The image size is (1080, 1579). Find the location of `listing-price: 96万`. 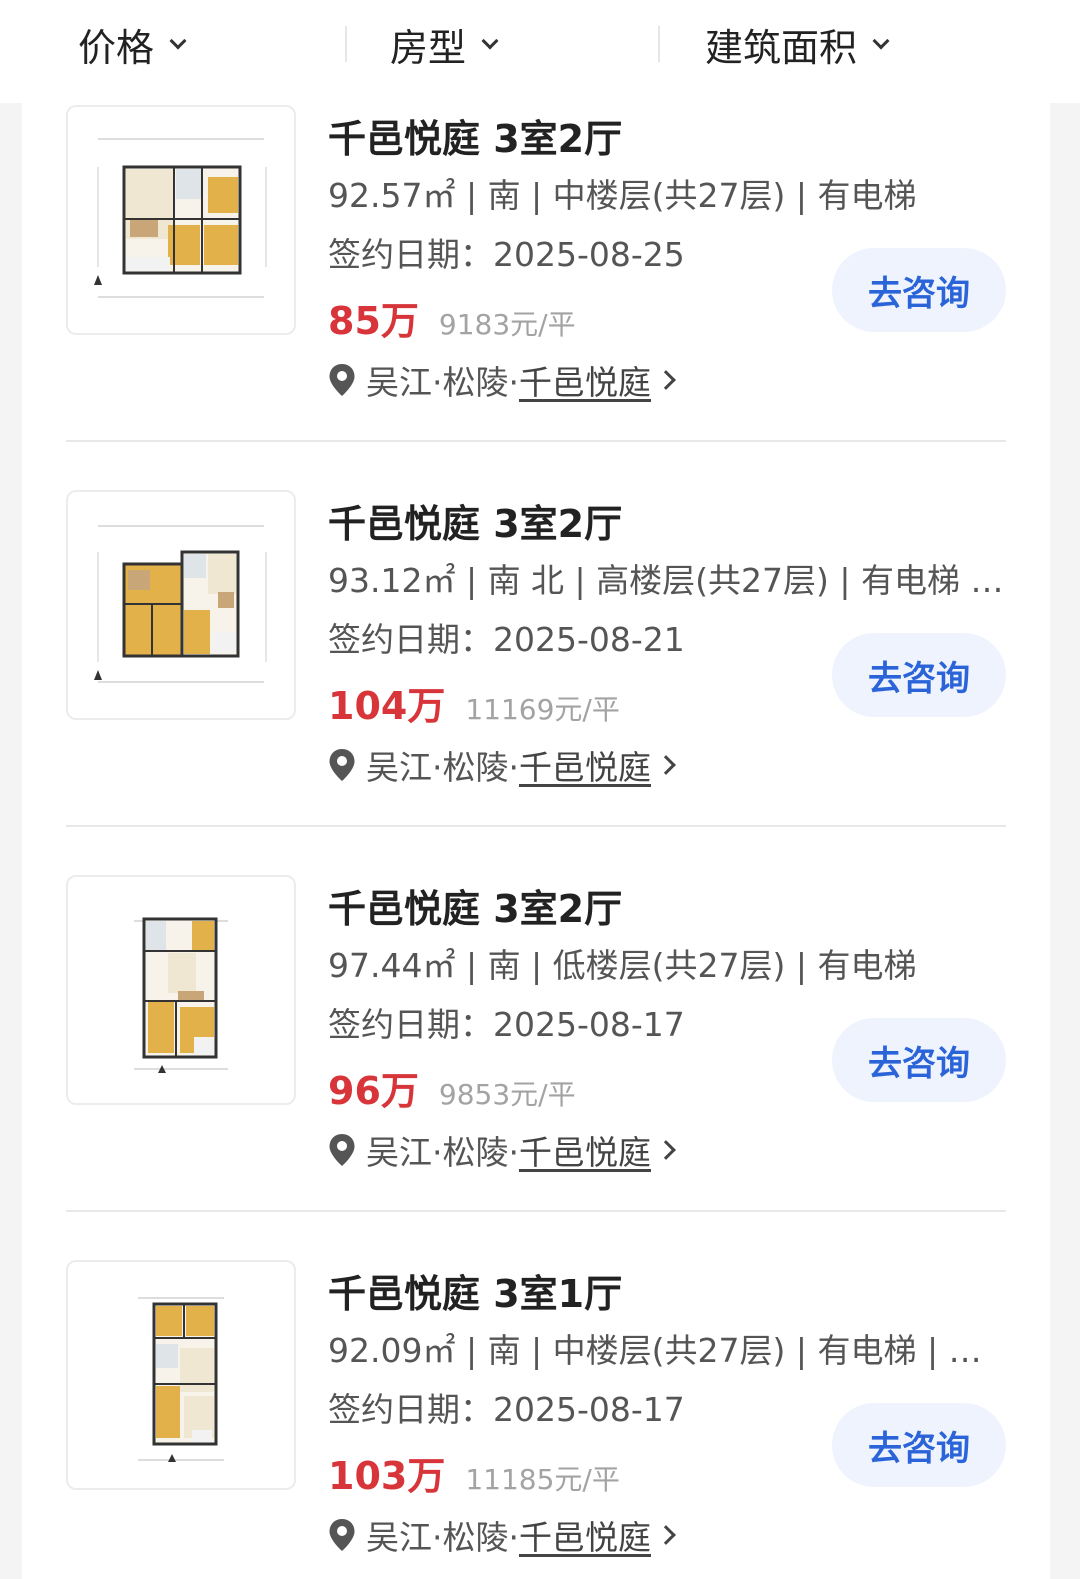

listing-price: 96万 is located at coordinates (373, 1091).